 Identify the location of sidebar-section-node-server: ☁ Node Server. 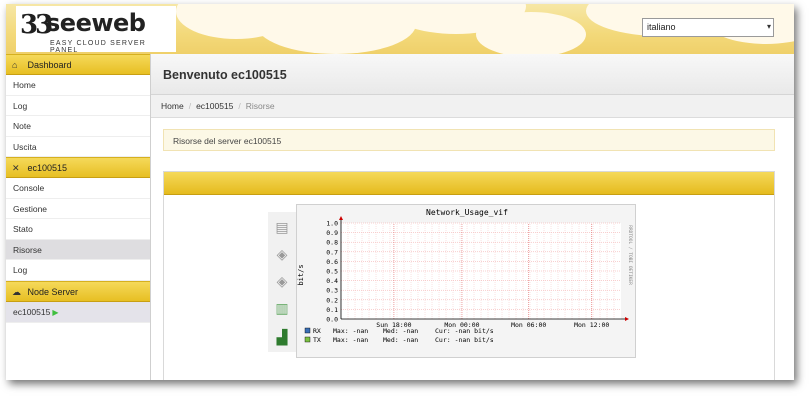
(78, 291).